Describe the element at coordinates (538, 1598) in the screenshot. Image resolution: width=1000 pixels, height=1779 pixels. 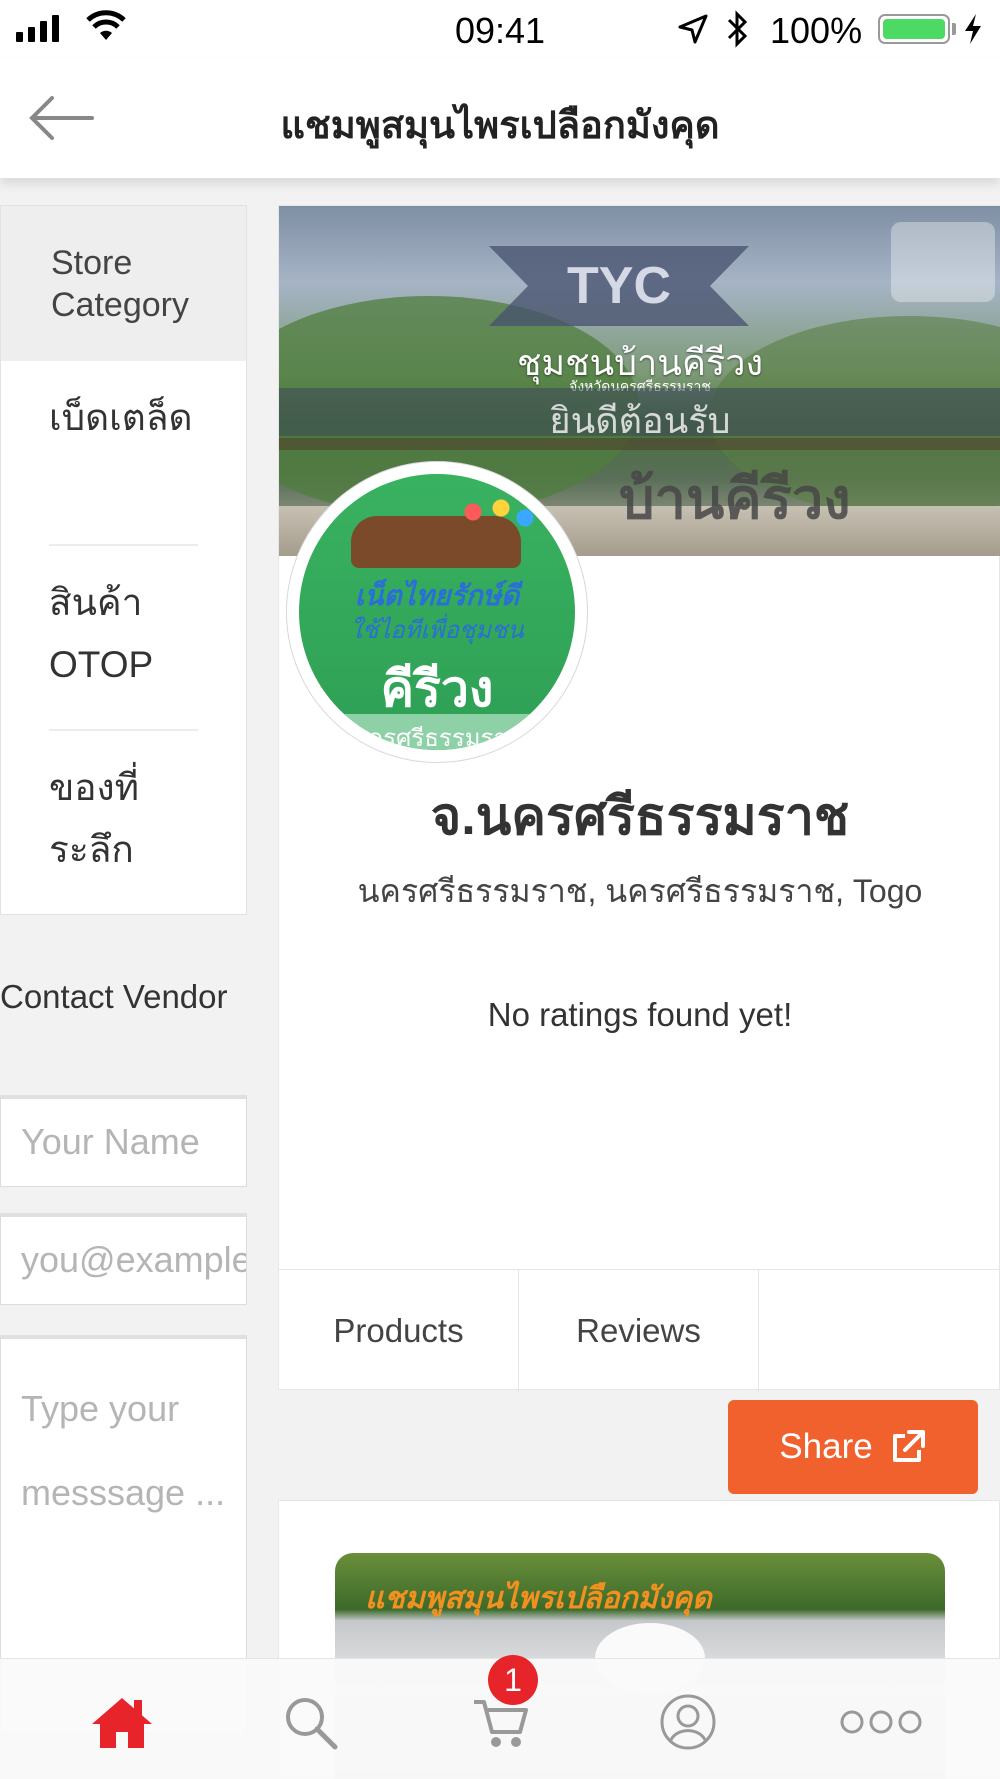
I see `product-image-title: แชมพูสมุนไพรเปลือกมังคุด` at that location.